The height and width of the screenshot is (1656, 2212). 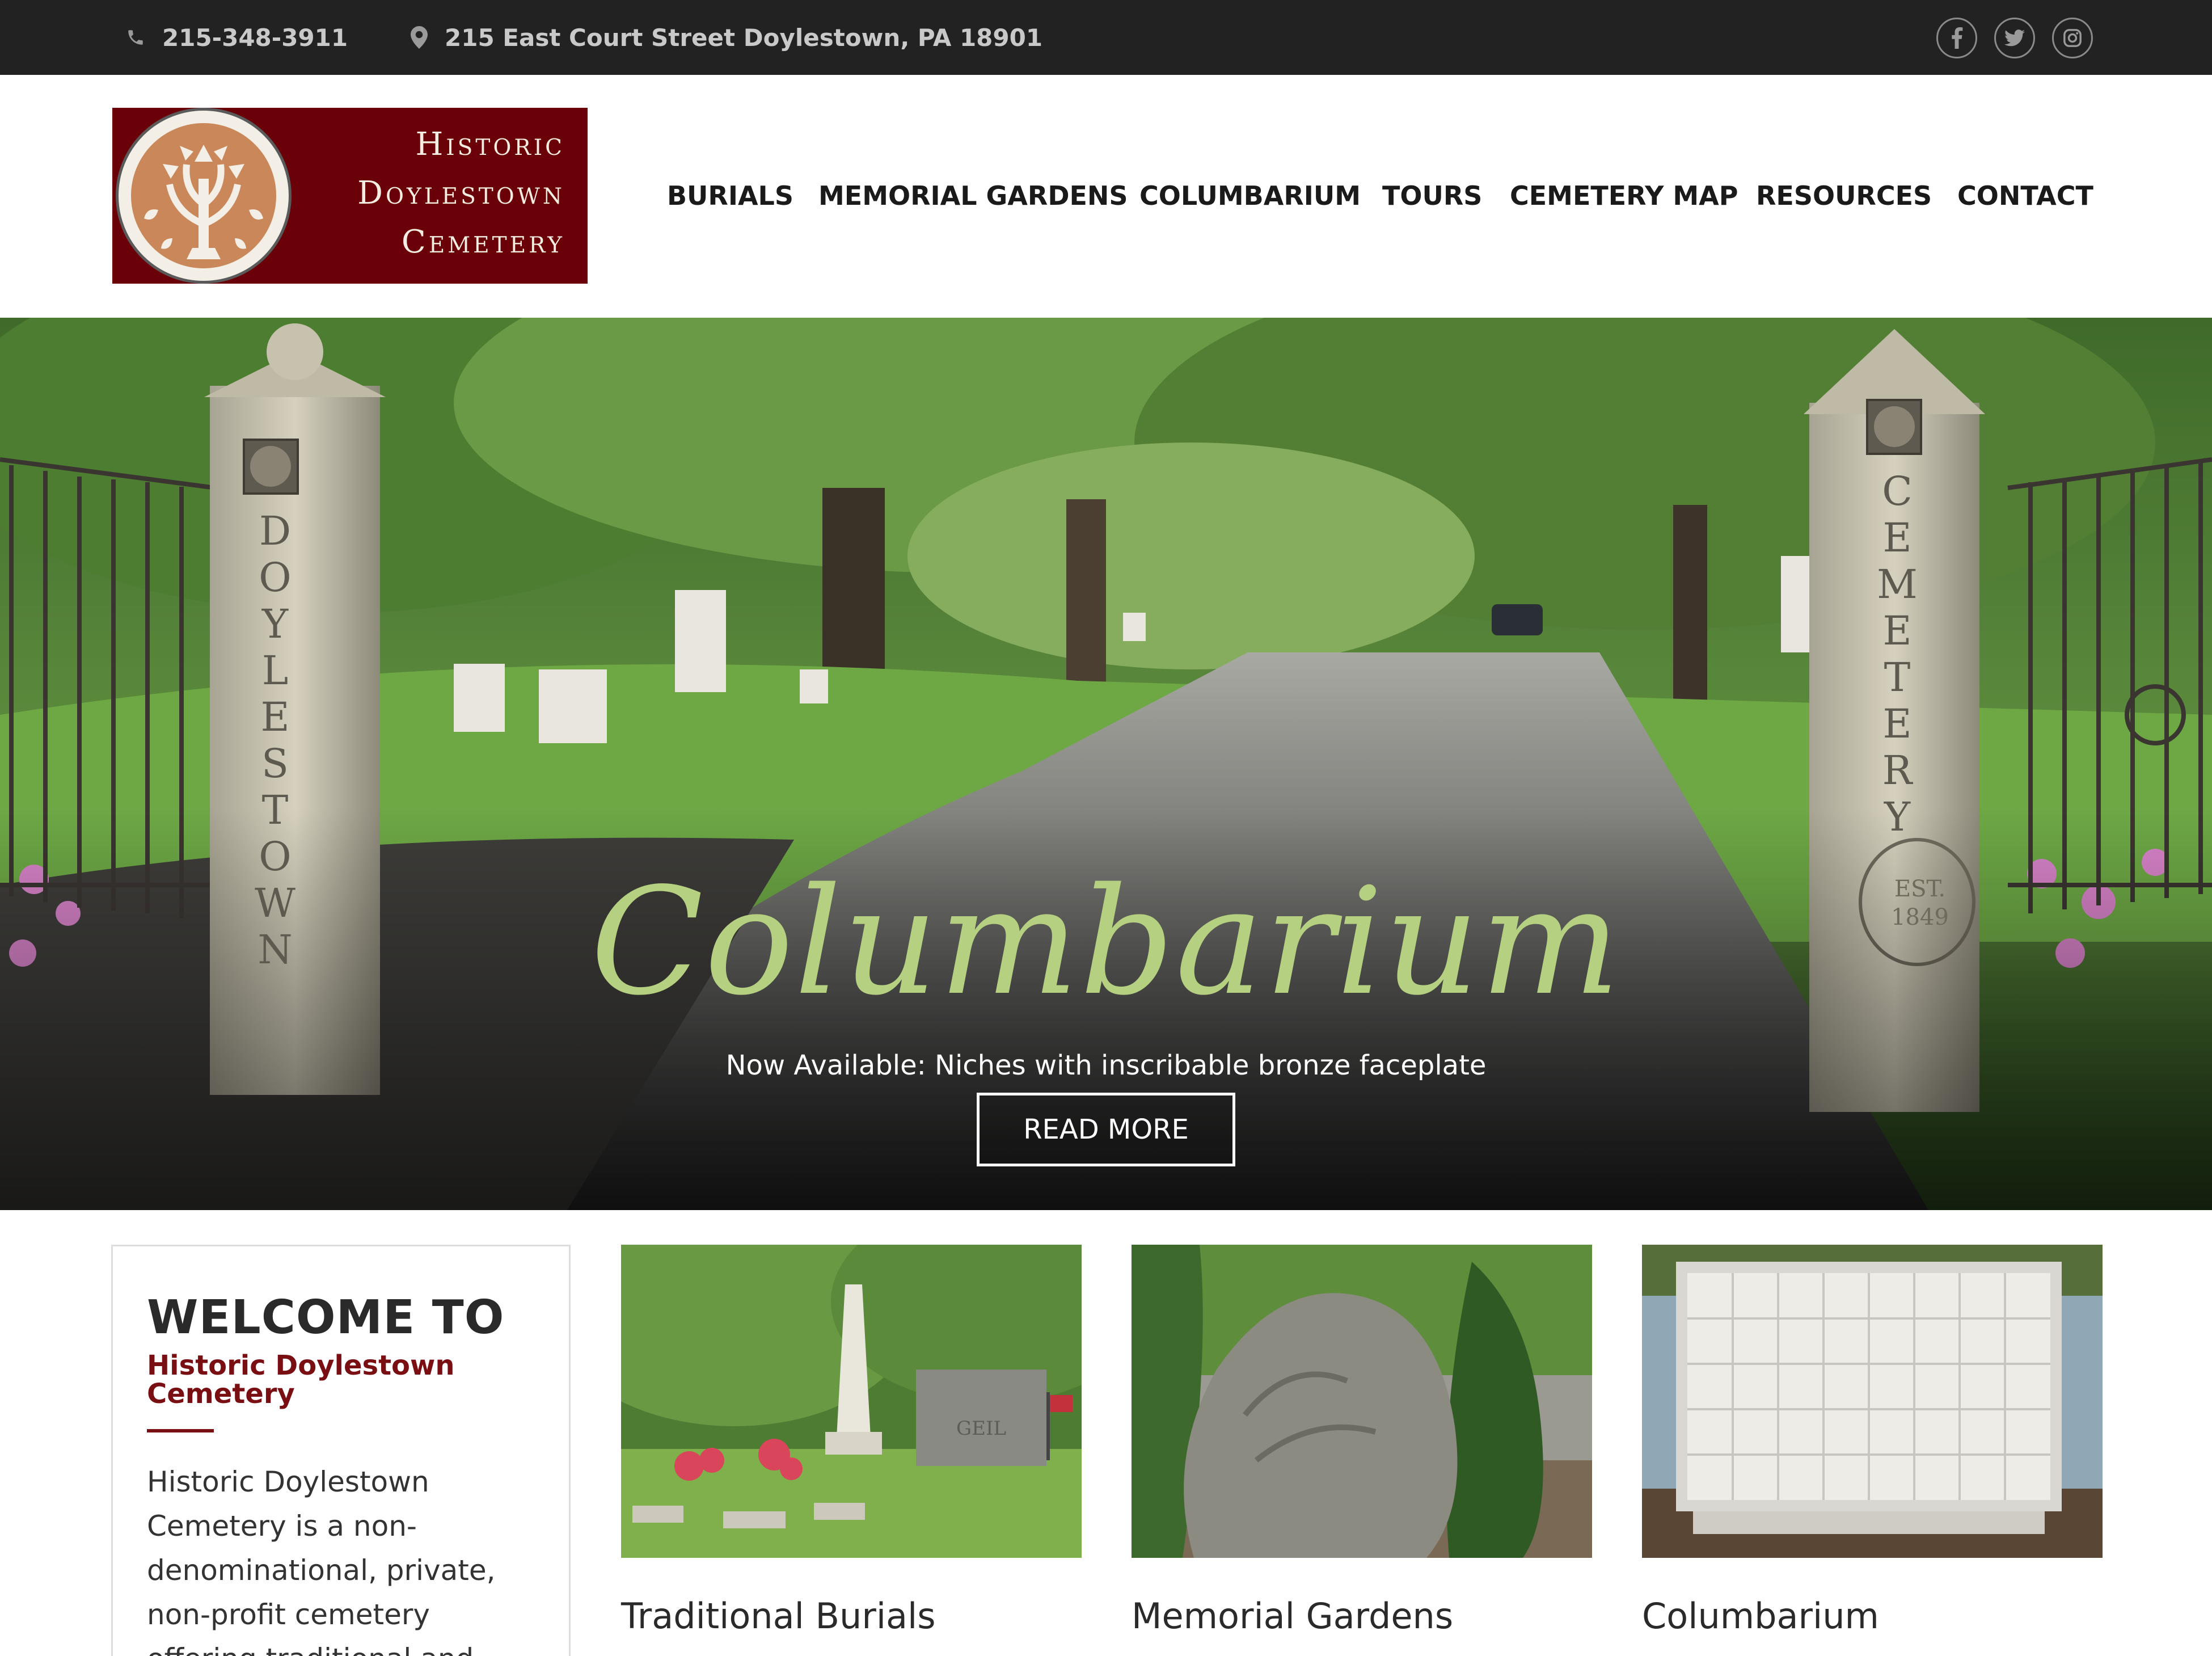 I want to click on headstone-inscription: GEIL, so click(x=981, y=1428).